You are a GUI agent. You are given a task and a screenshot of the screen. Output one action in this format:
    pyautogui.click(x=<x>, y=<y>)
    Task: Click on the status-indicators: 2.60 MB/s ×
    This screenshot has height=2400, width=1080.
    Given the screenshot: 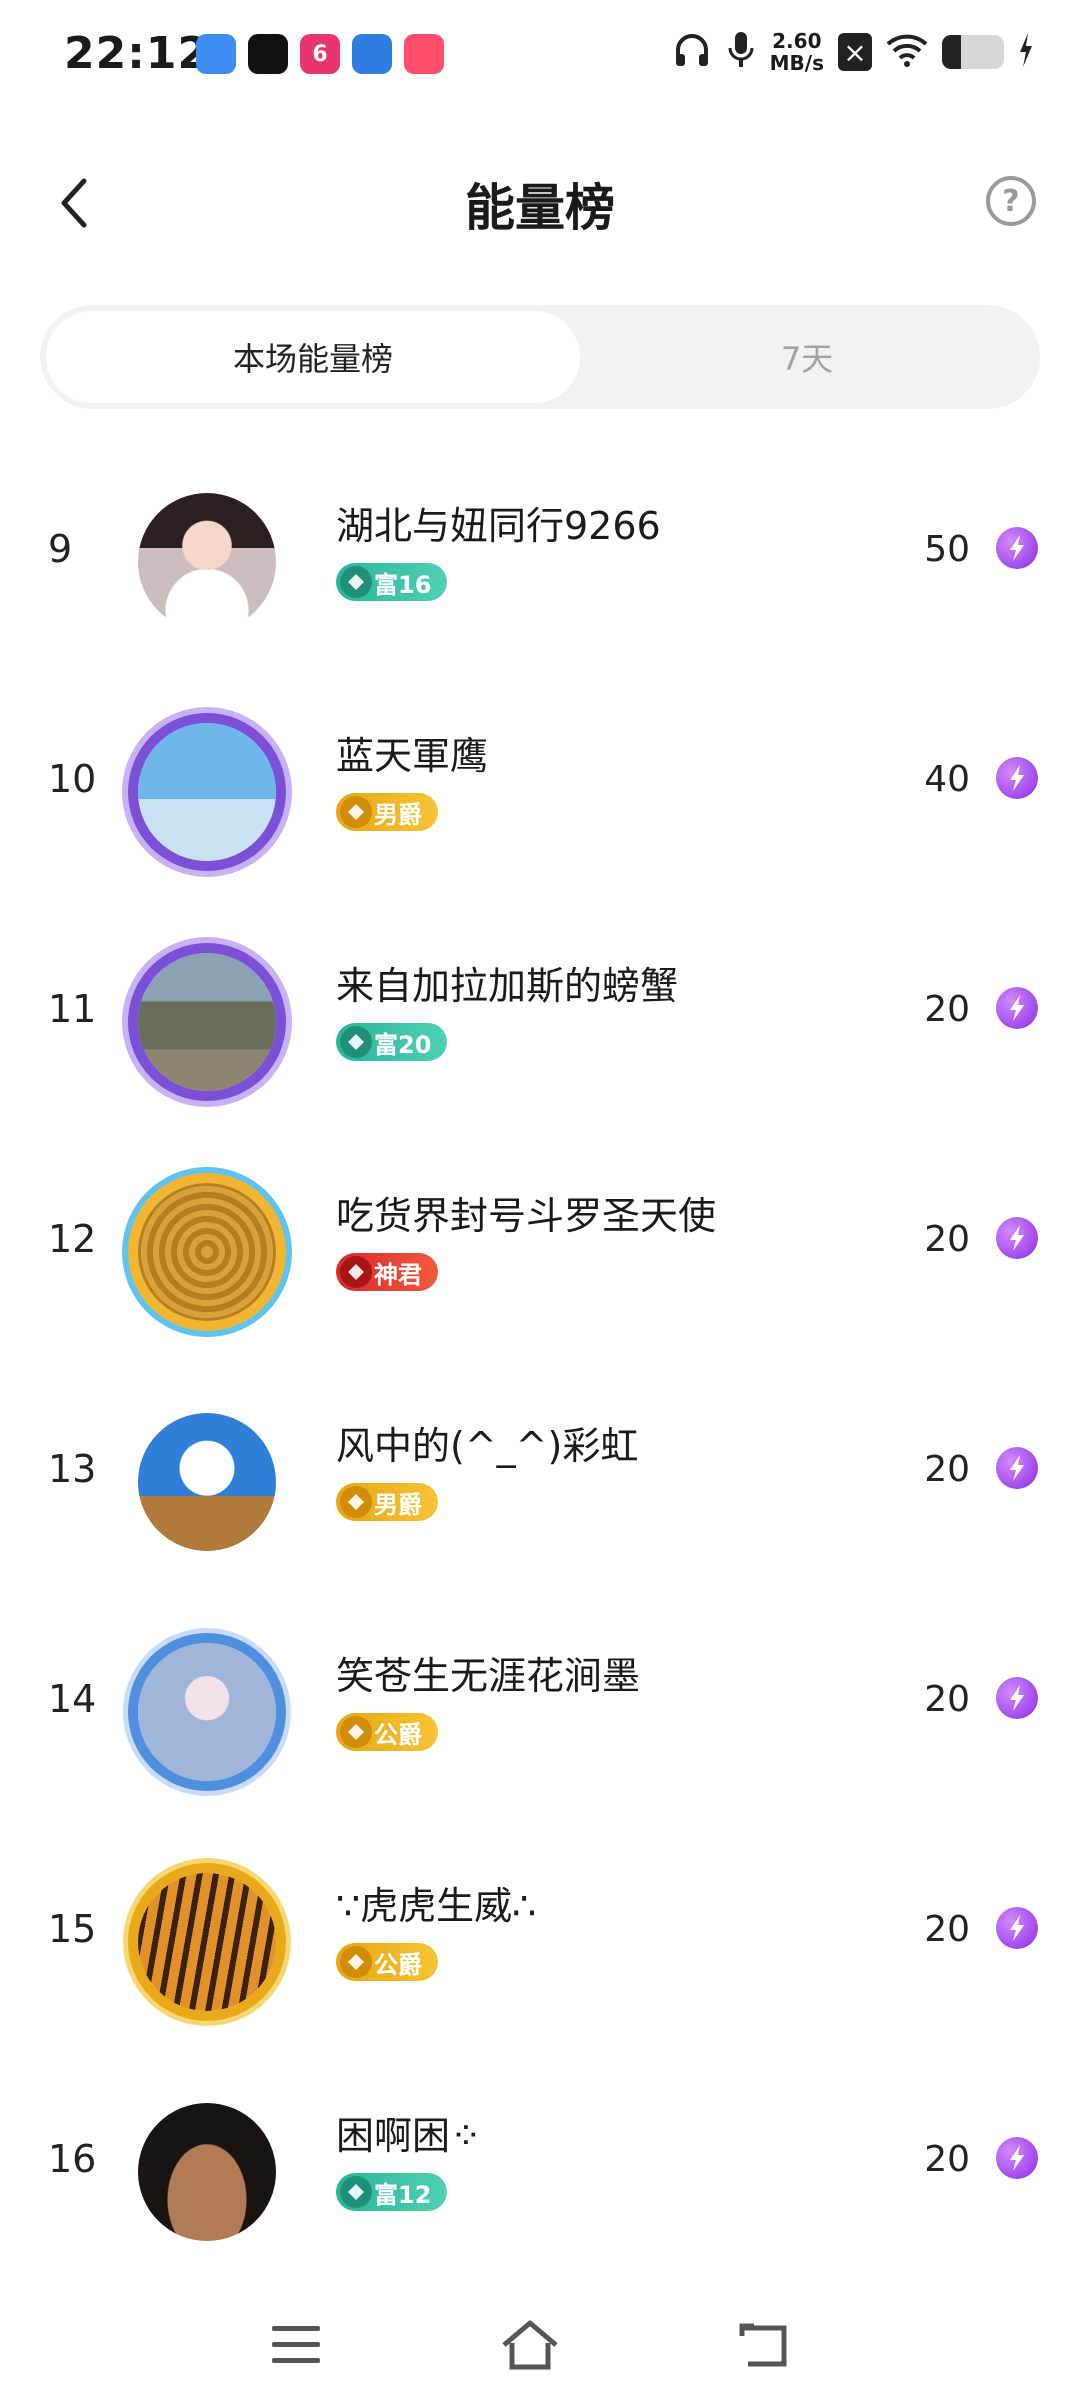 What is the action you would take?
    pyautogui.click(x=853, y=52)
    